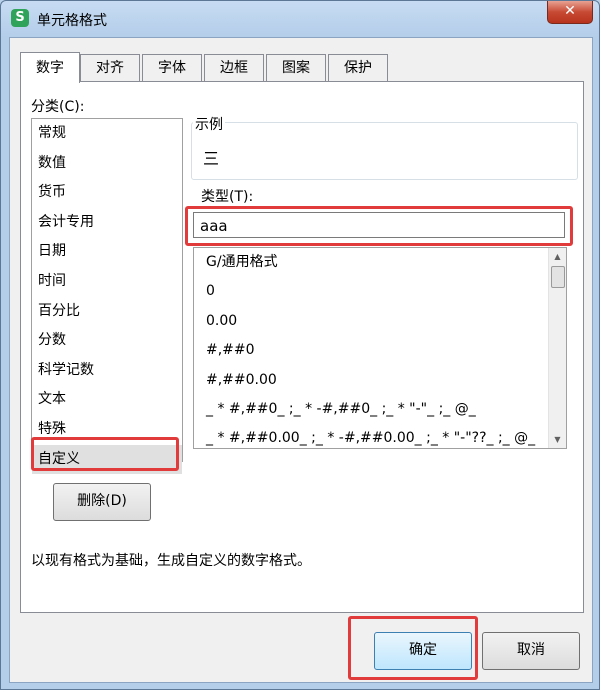  I want to click on cancel-button: 取消, so click(531, 651).